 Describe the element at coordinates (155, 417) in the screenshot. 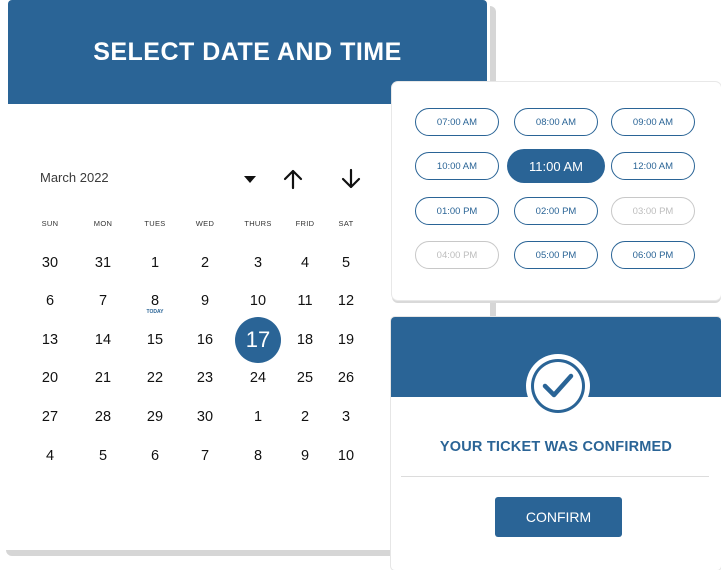

I see `calendar-day: 29` at that location.